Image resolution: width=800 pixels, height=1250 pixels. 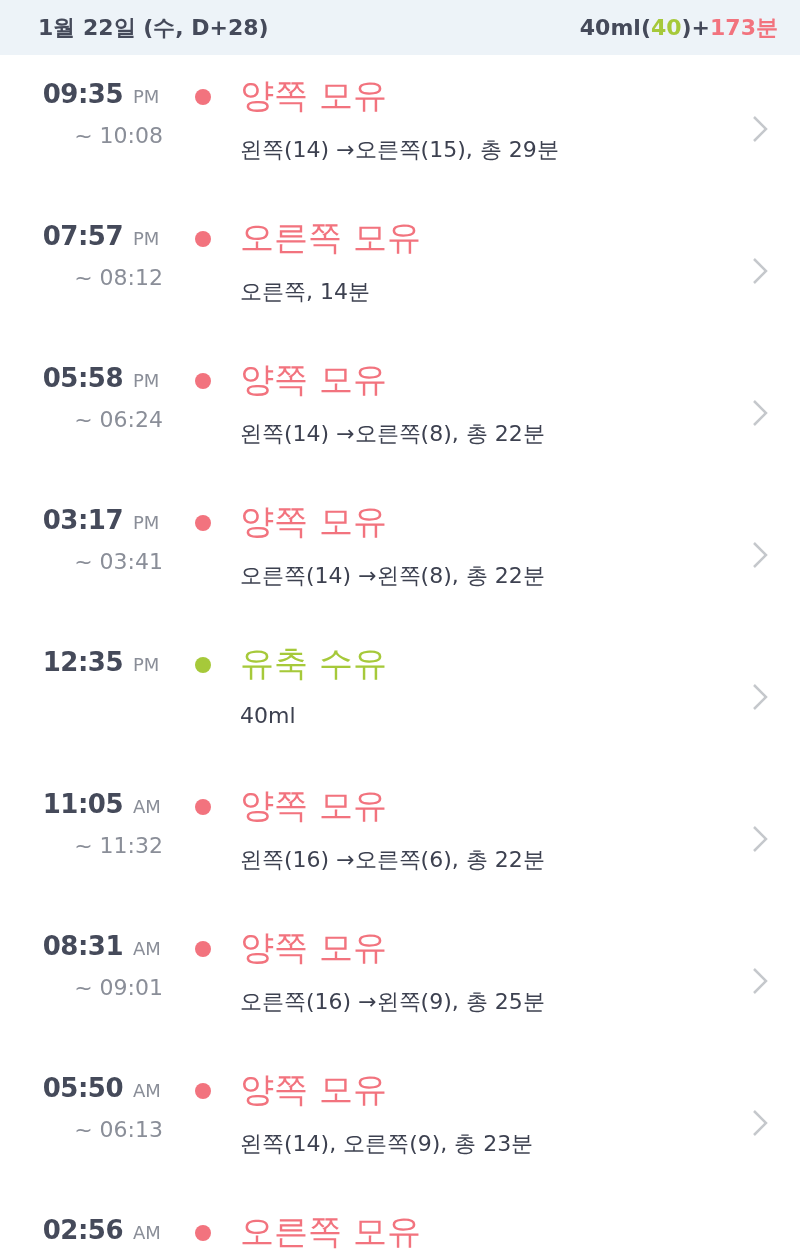 What do you see at coordinates (400, 1120) in the screenshot?
I see `feeding-entry: 05:50 AM ~ 06:13 양쪽 모유 왼쪽(14), 오른쪽(9), 총 23분` at bounding box center [400, 1120].